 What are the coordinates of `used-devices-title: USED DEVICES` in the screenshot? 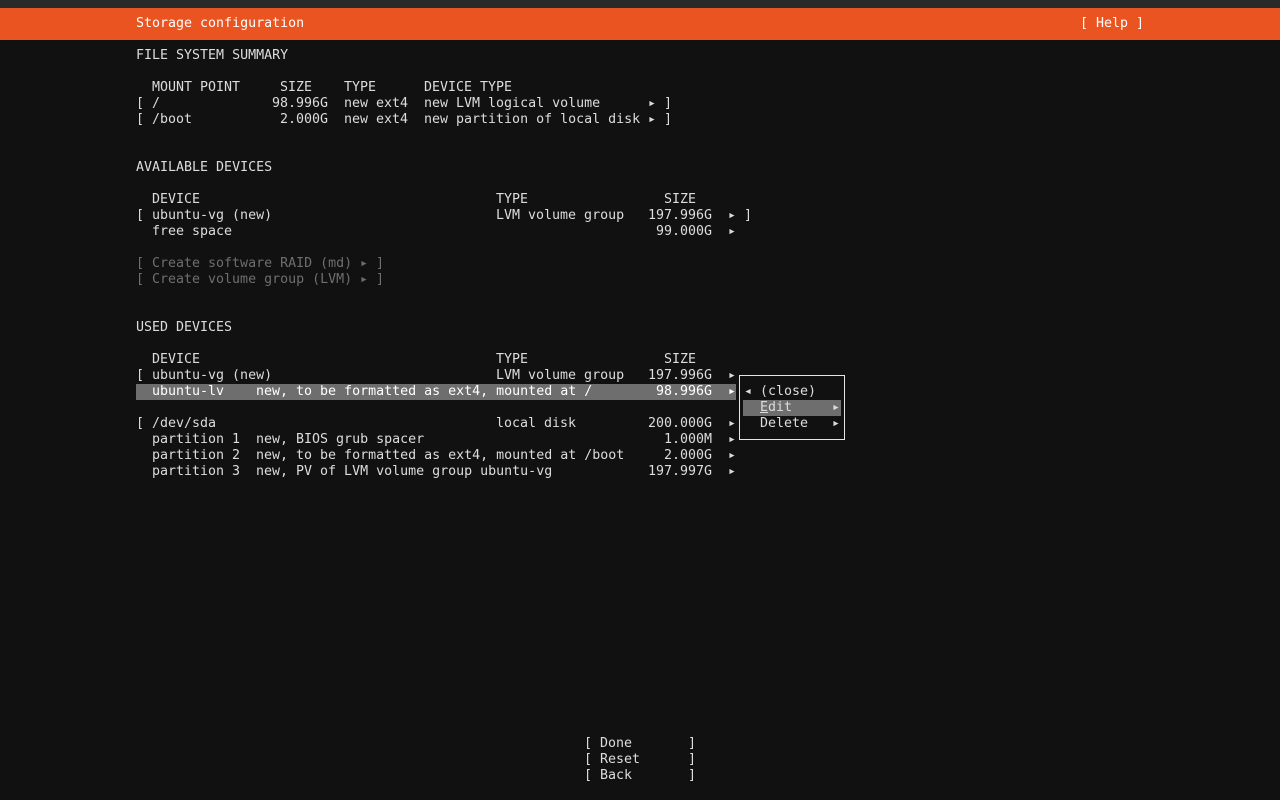 It's located at (184, 327).